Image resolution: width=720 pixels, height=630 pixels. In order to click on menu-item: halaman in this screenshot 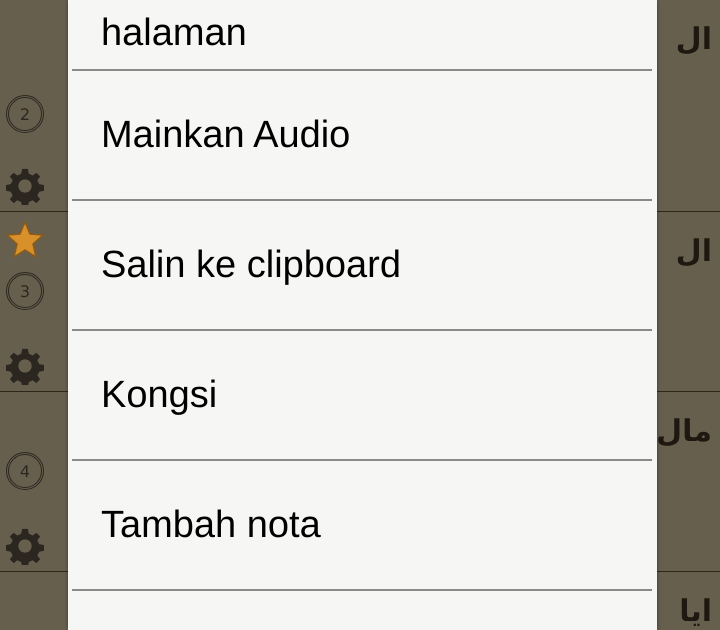, I will do `click(362, 35)`.